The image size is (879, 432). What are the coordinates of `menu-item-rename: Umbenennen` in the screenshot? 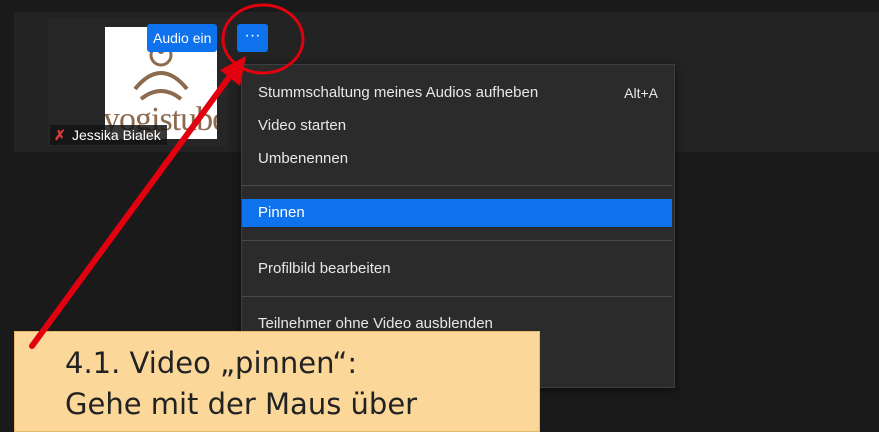 It's located at (457, 159).